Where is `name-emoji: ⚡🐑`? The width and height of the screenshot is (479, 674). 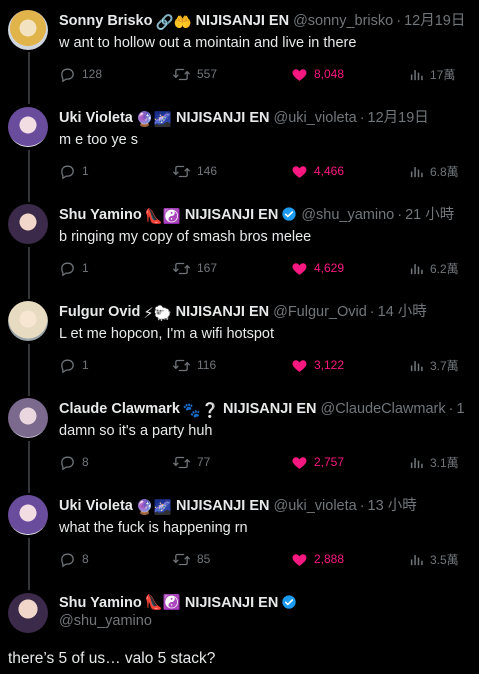 name-emoji: ⚡🐑 is located at coordinates (157, 314).